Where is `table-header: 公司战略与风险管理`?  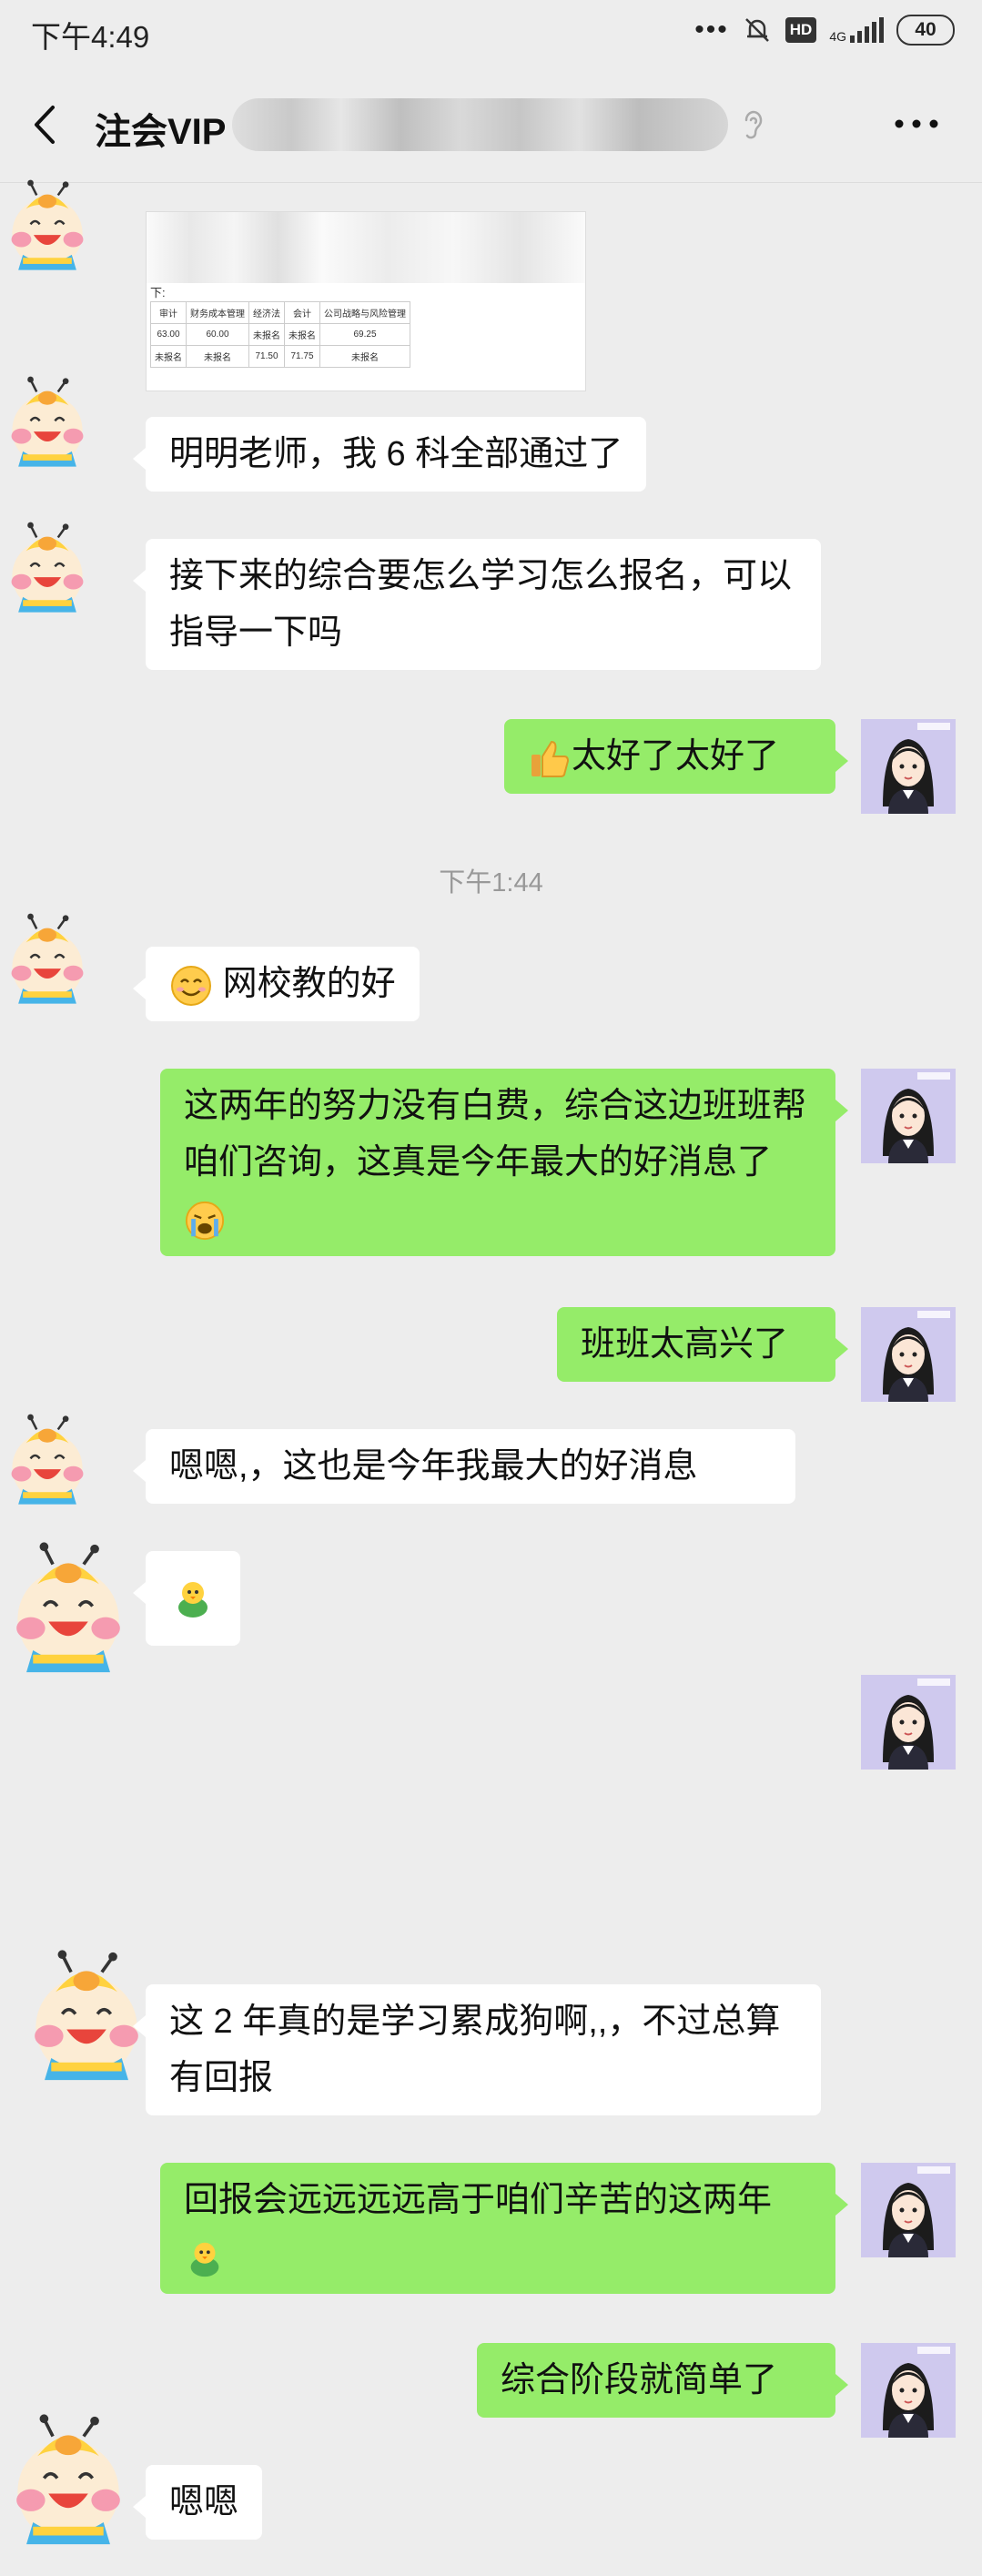 table-header: 公司战略与风险管理 is located at coordinates (364, 312).